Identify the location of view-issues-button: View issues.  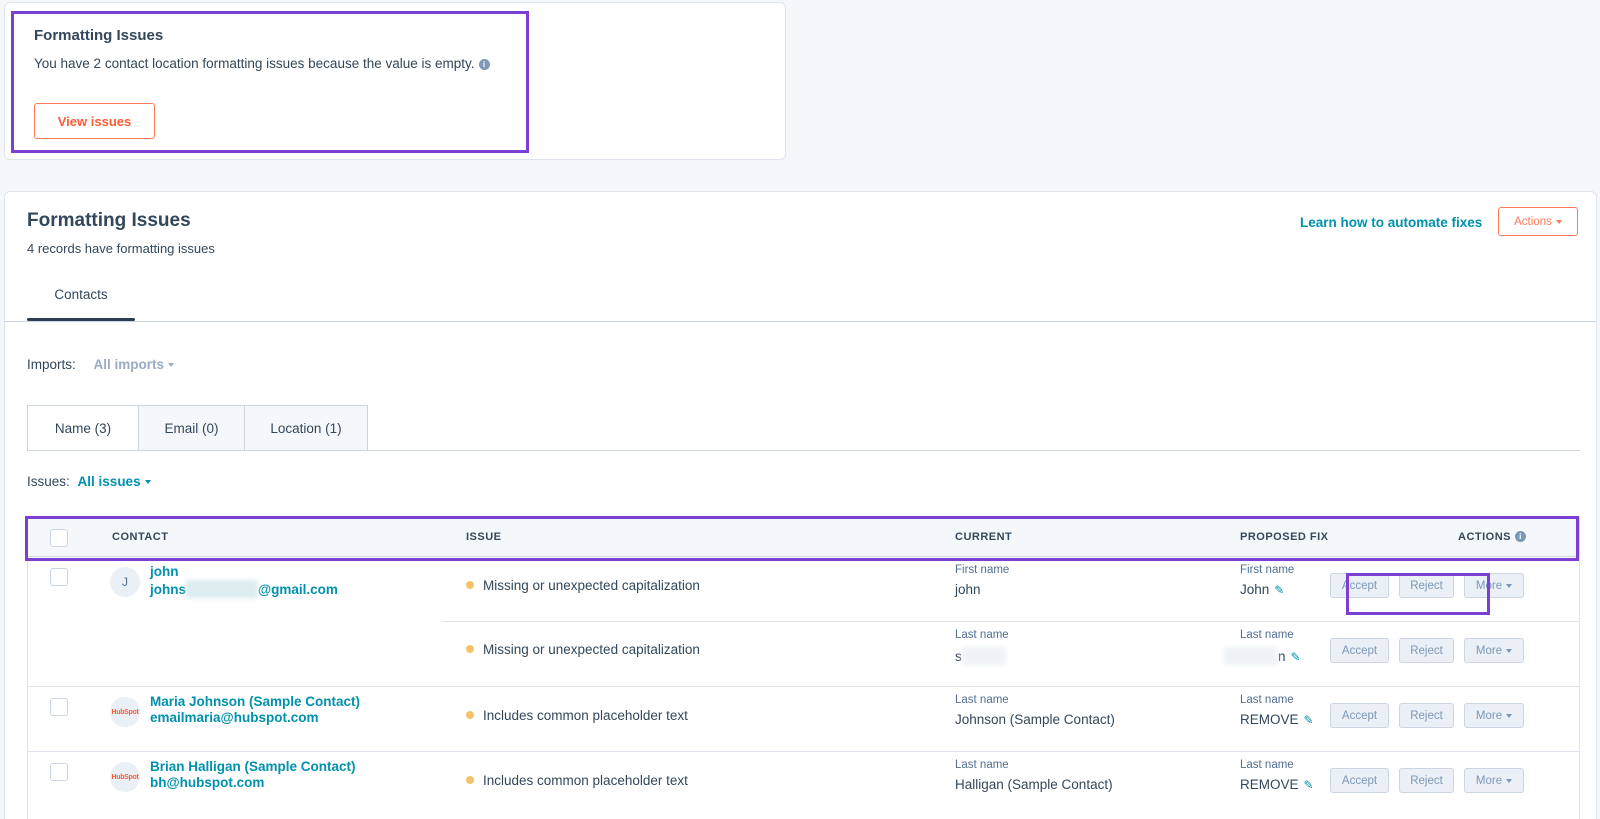
(94, 121).